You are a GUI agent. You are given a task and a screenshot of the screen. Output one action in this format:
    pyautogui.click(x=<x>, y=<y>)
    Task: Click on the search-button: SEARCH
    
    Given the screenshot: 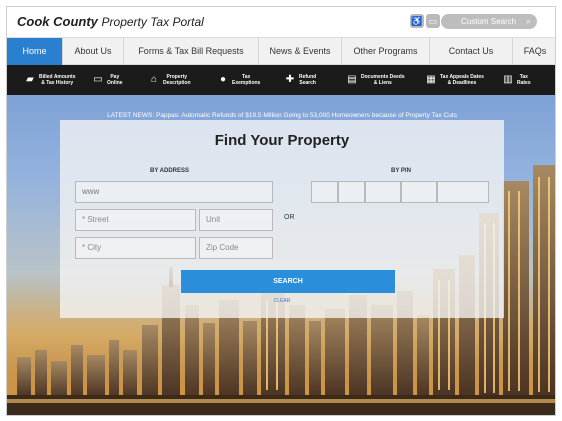 What is the action you would take?
    pyautogui.click(x=288, y=281)
    